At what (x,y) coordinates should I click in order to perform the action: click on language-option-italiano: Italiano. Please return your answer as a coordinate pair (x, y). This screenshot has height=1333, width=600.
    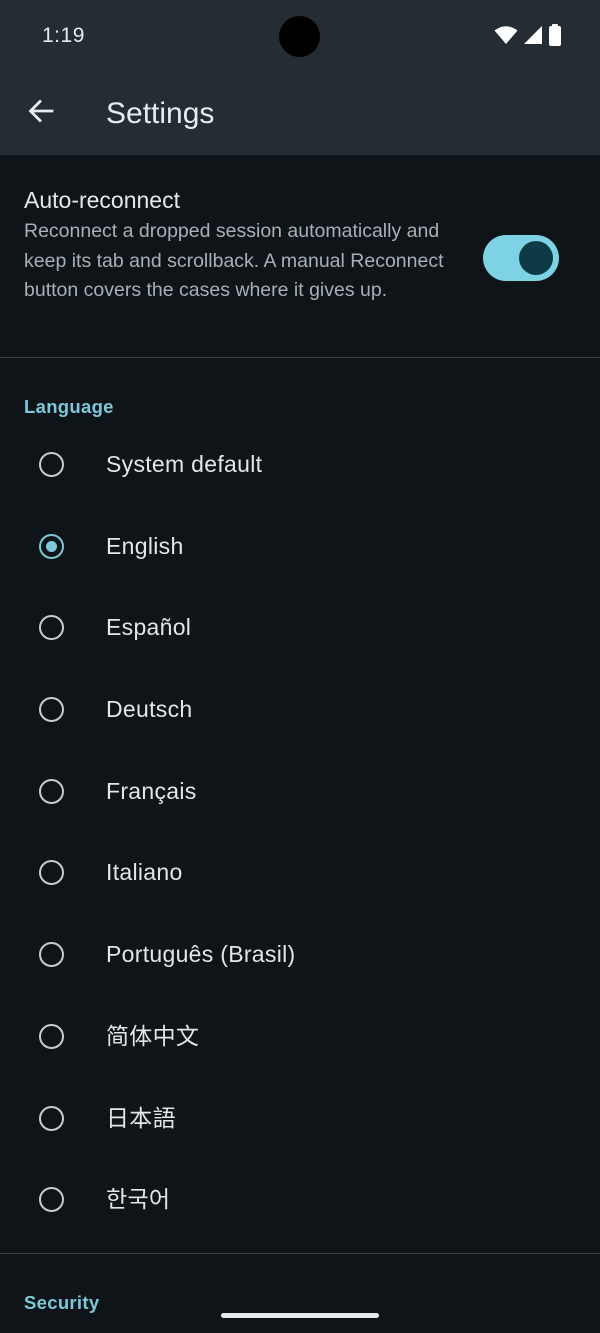
    Looking at the image, I should click on (300, 874).